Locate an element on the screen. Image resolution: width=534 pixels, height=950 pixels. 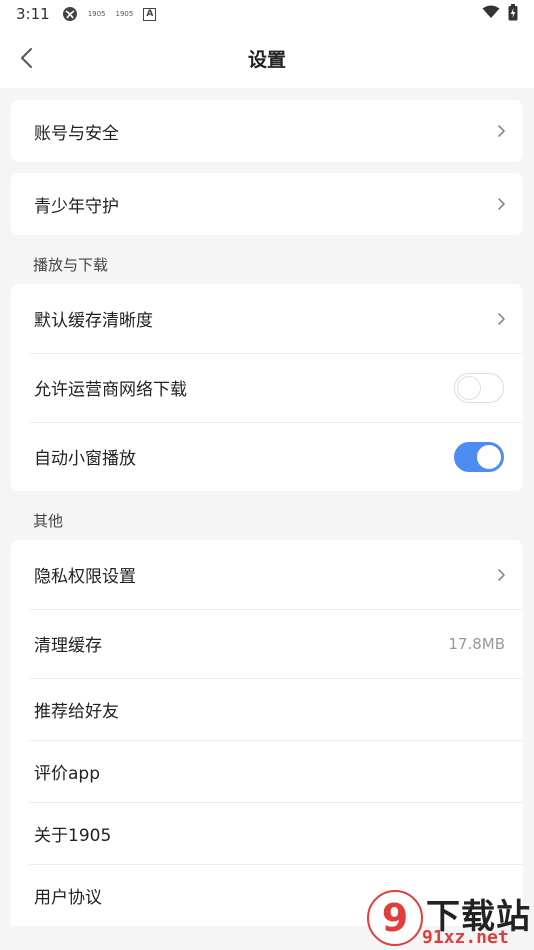
settings-item-clear-cache: 清理缓存 17.8MB is located at coordinates (267, 643).